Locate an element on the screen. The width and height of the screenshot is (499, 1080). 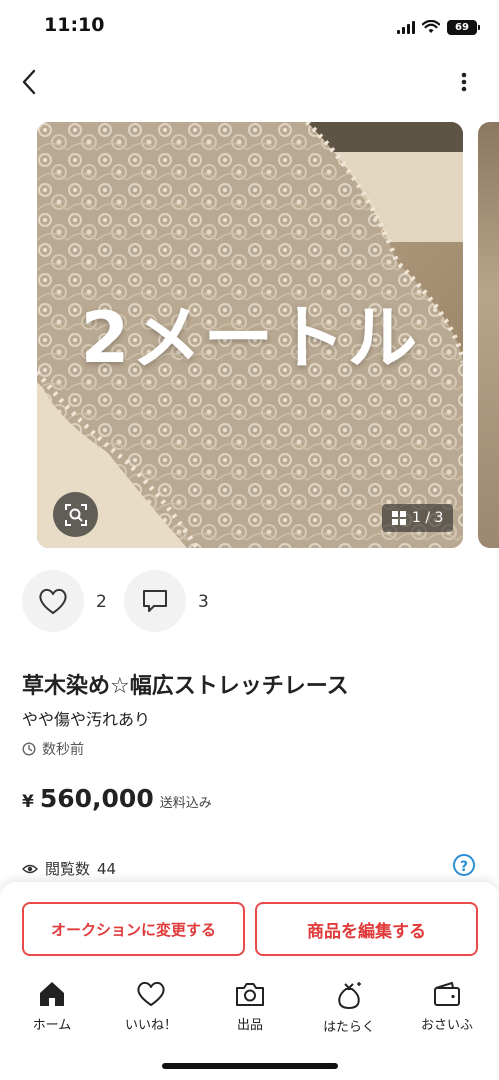
tab-likes-label: いいね！ is located at coordinates (150, 1025).